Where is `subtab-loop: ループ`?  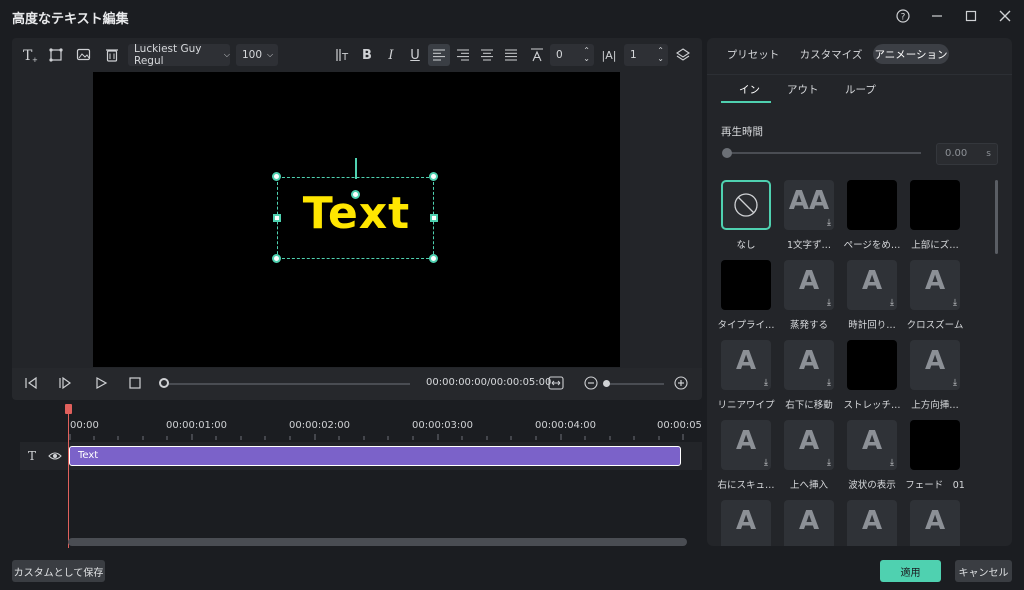
subtab-loop: ループ is located at coordinates (860, 89).